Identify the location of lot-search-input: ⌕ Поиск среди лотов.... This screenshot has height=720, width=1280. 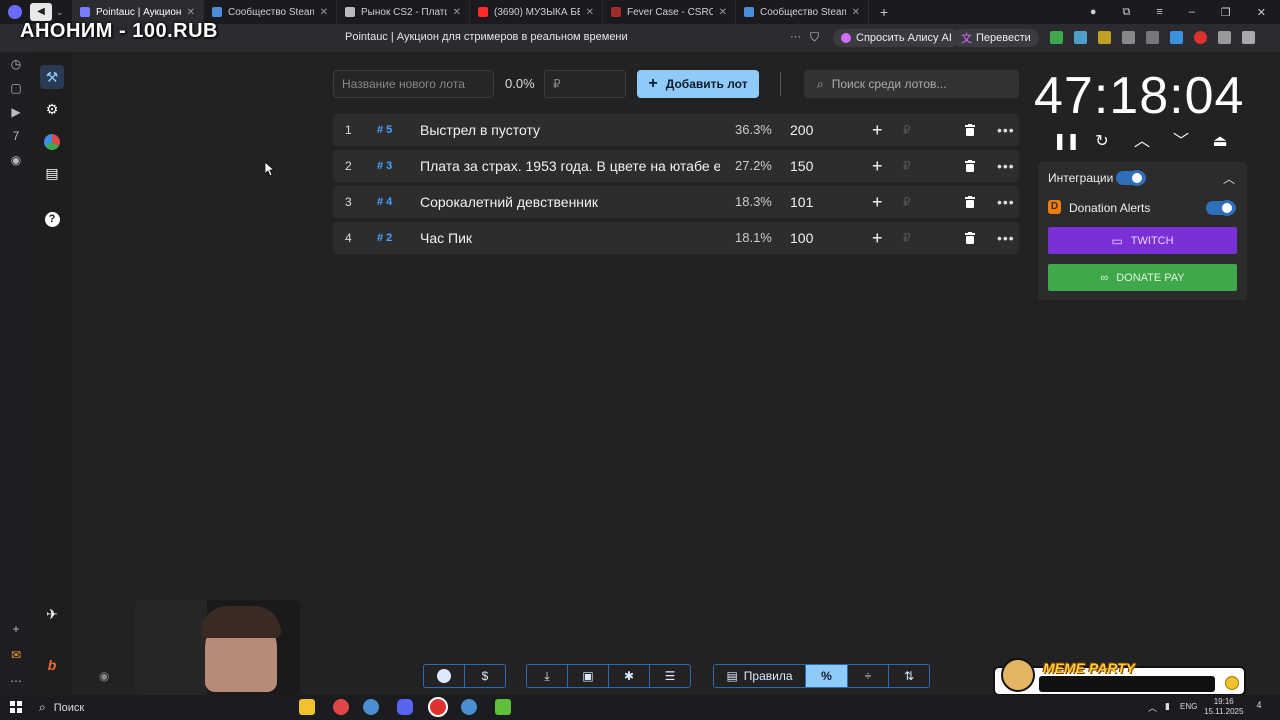
(911, 84).